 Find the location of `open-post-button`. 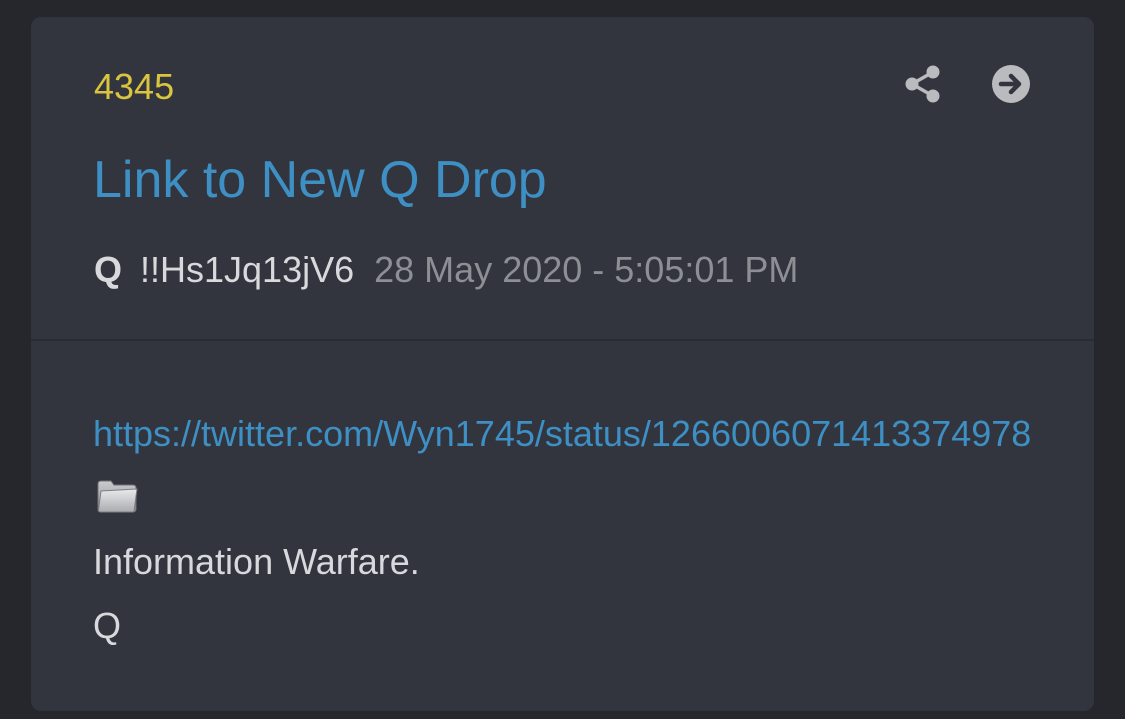

open-post-button is located at coordinates (1011, 84).